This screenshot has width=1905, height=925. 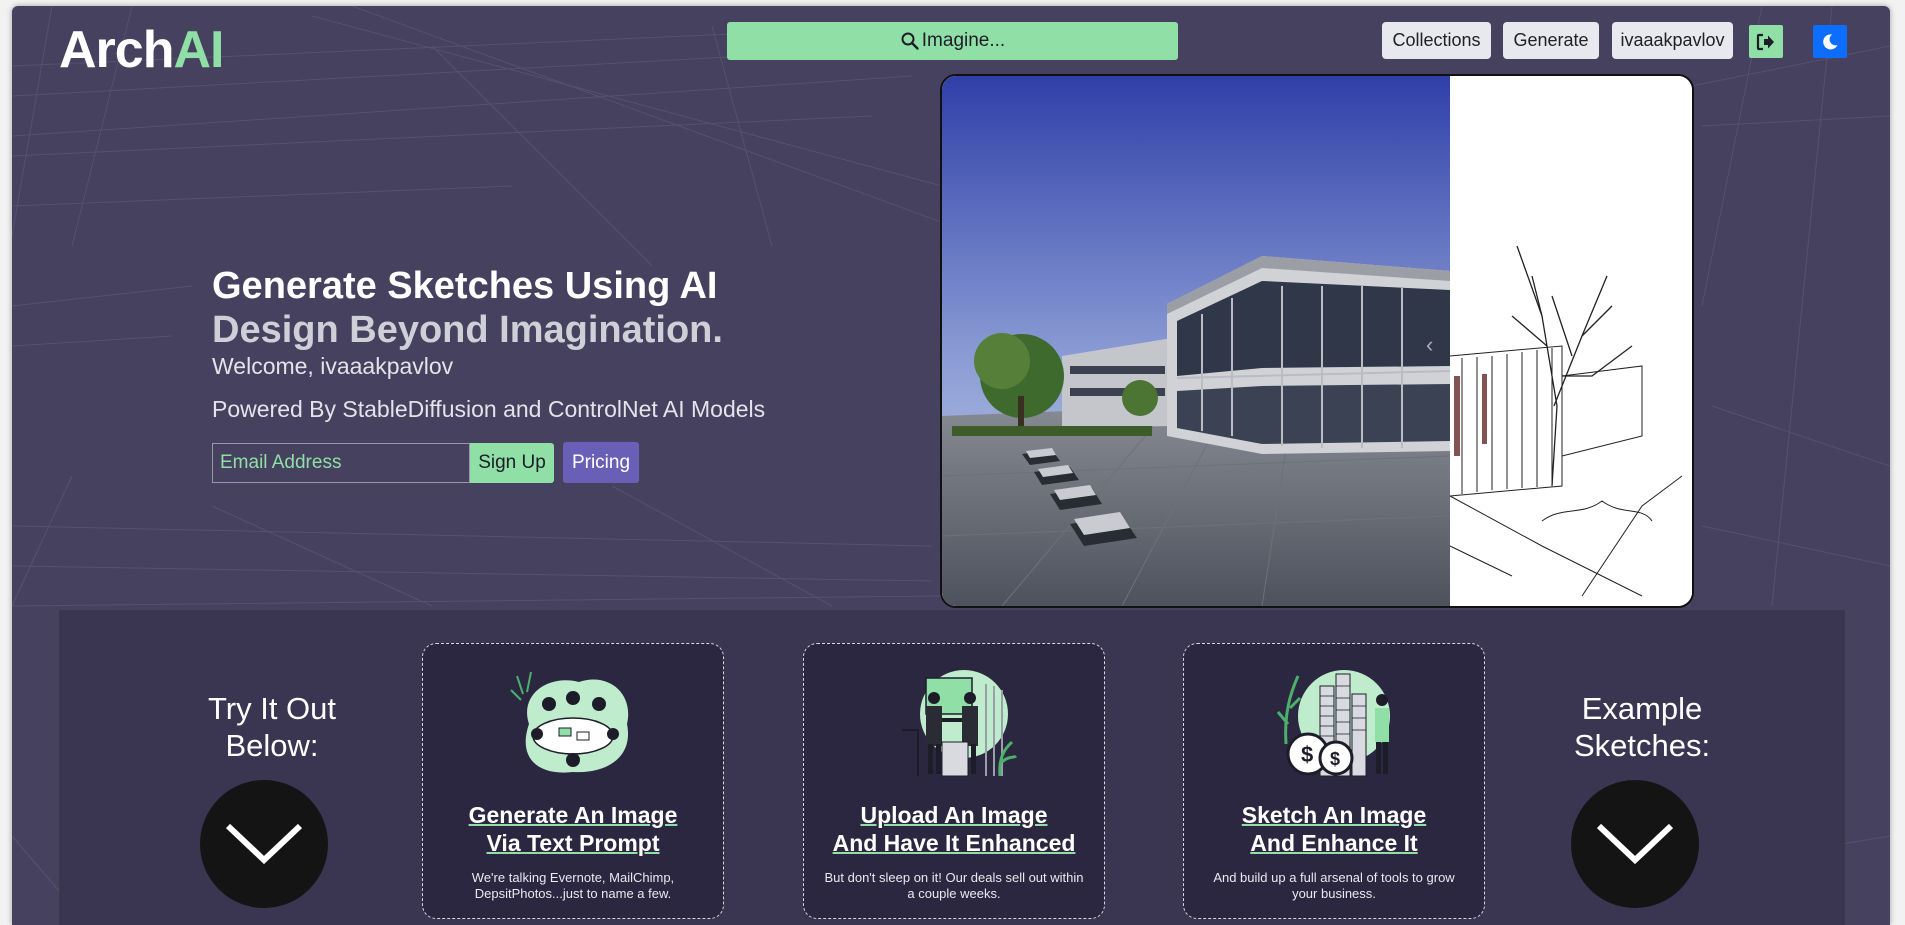 I want to click on welcome-text: Welcome, ivaaakpavlov, so click(x=333, y=366).